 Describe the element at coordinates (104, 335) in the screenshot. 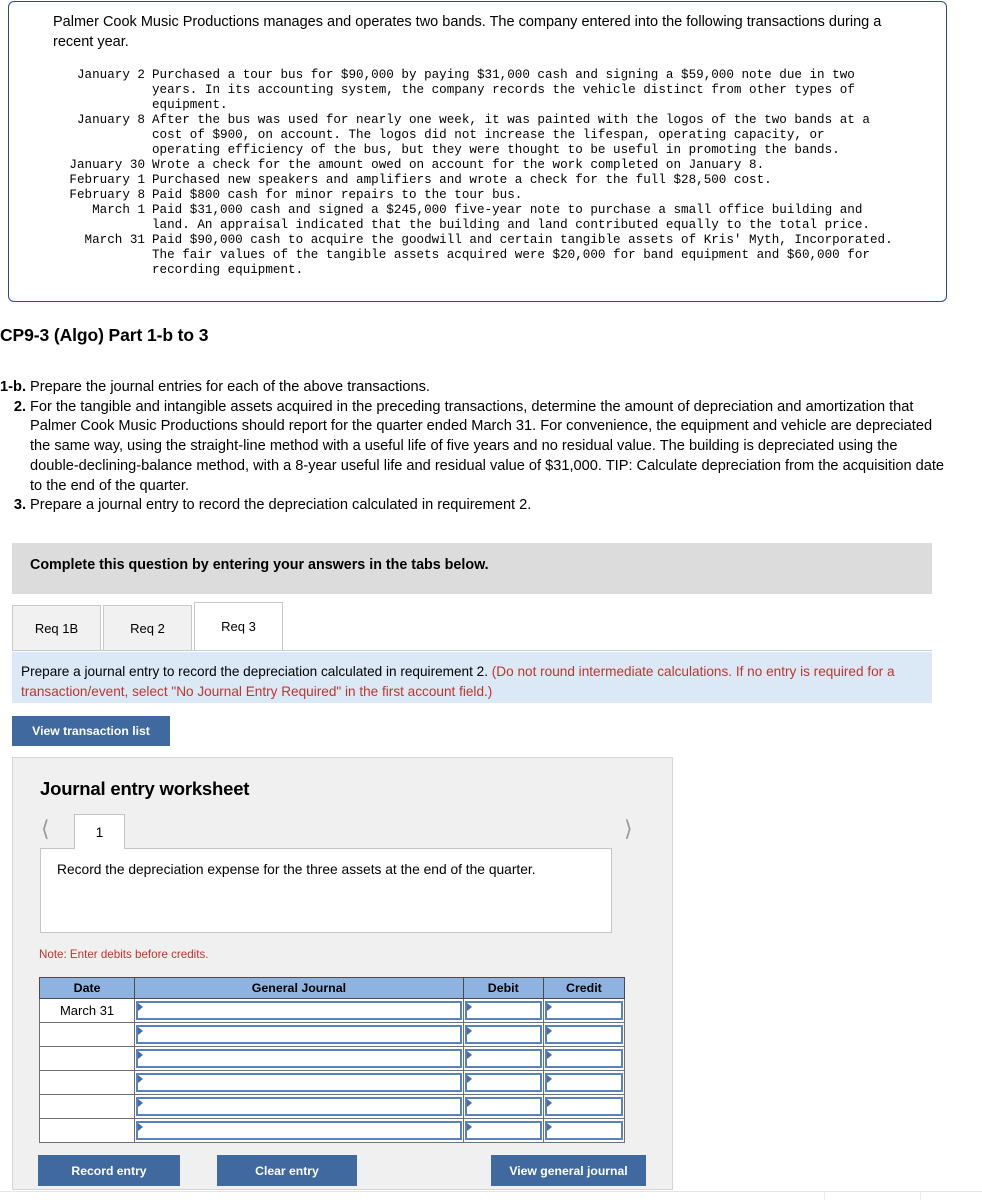

I see `page-title: CP9-3 (Algo) Part 1-b to 3` at that location.